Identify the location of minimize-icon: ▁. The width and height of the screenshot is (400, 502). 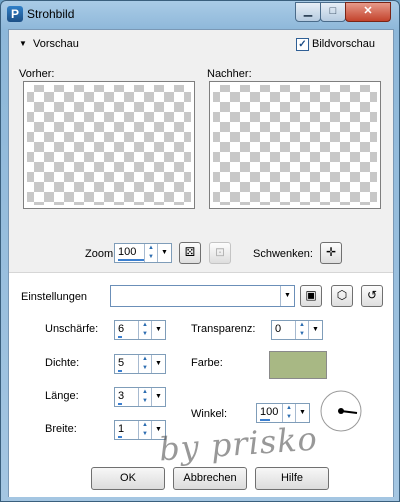
(308, 11).